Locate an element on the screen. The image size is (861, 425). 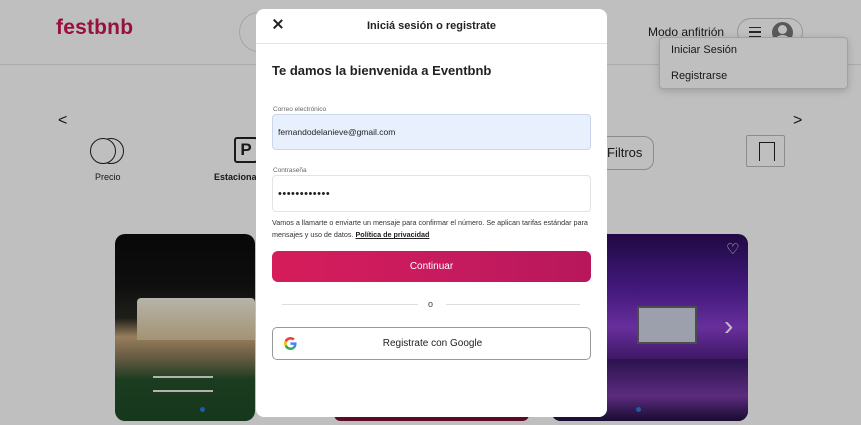
password-label: Contraseña is located at coordinates (290, 170).